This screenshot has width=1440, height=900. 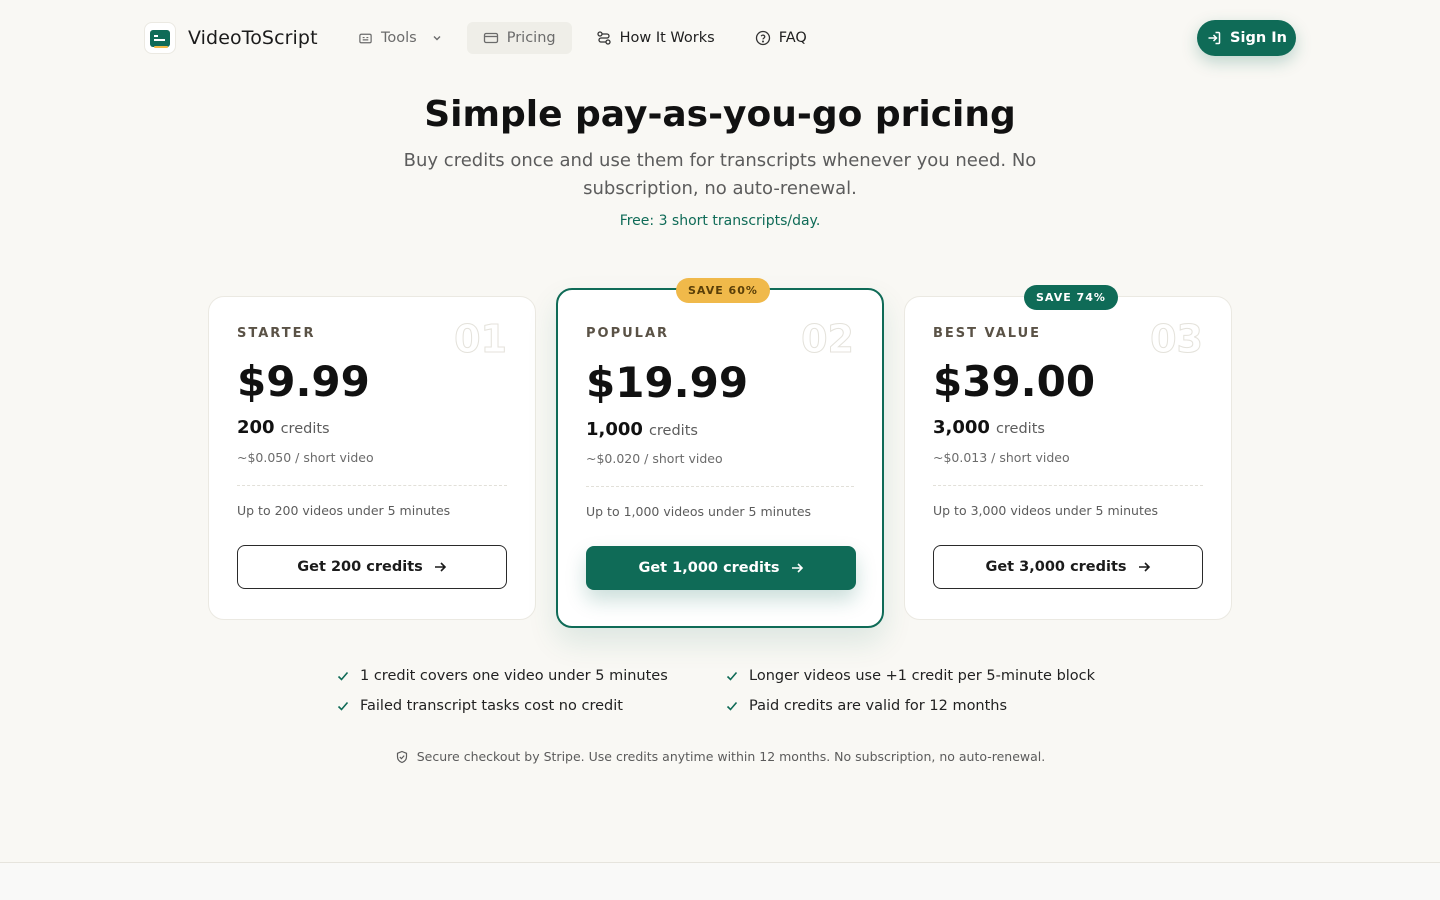 What do you see at coordinates (490, 38) in the screenshot?
I see `credit-card-icon` at bounding box center [490, 38].